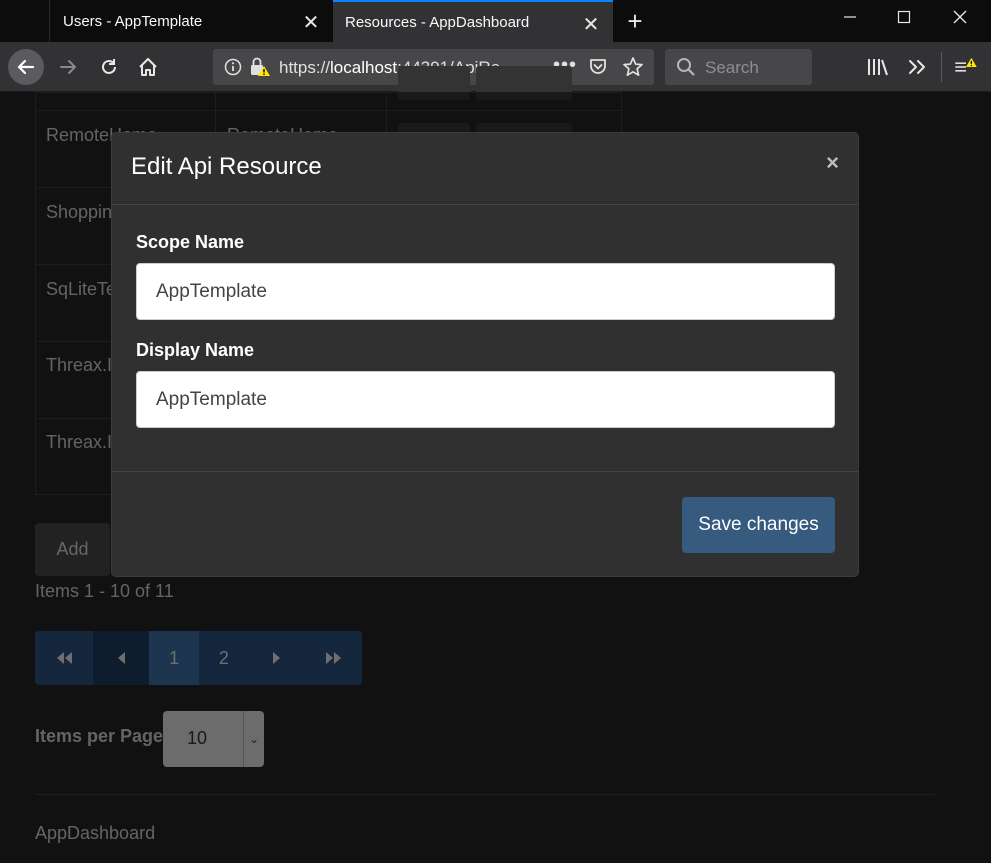 This screenshot has height=863, width=991. I want to click on hamburger-menu-button, so click(966, 67).